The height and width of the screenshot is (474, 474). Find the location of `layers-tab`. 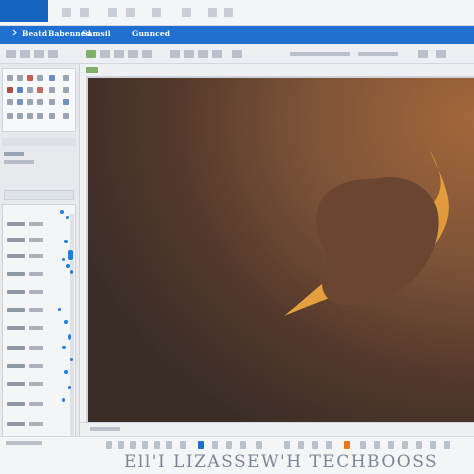

layers-tab is located at coordinates (39, 195).